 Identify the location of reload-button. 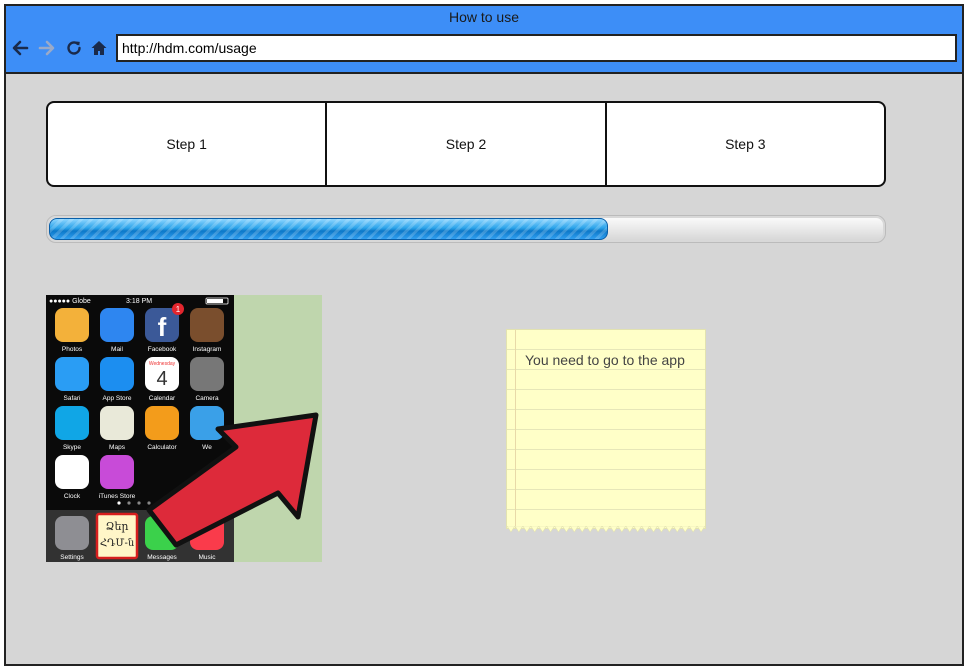
(74, 48).